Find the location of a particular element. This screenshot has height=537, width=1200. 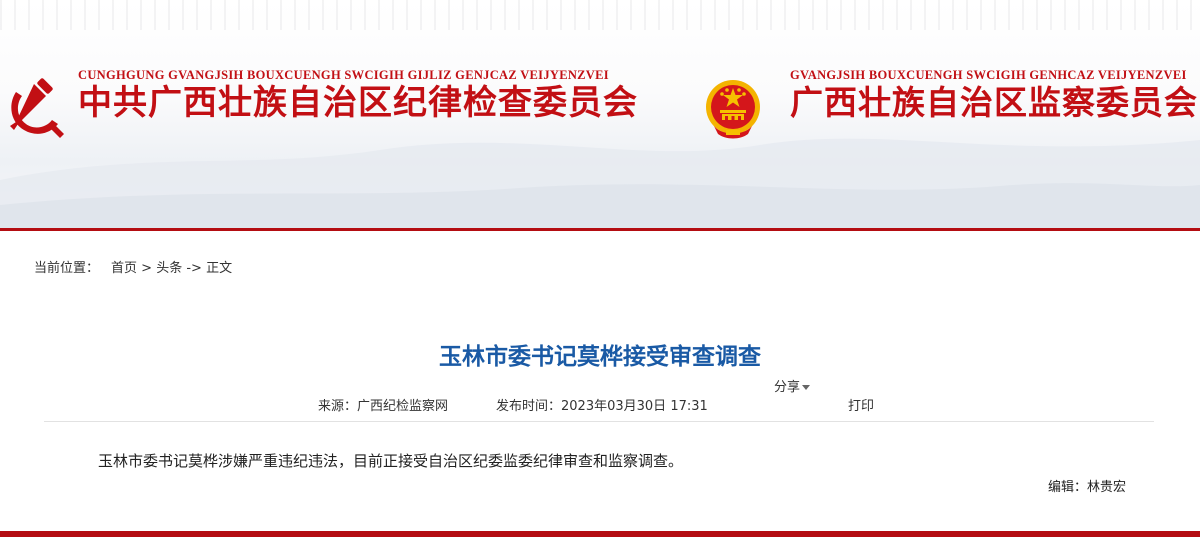

party-emblem-icon is located at coordinates (37, 108).